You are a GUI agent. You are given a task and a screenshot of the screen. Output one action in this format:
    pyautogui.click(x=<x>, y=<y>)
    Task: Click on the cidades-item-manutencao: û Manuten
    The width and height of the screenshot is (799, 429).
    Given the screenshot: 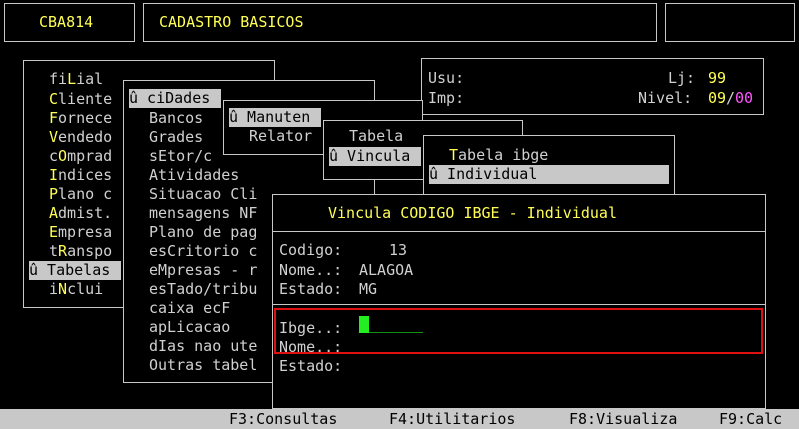 What is the action you would take?
    pyautogui.click(x=275, y=117)
    